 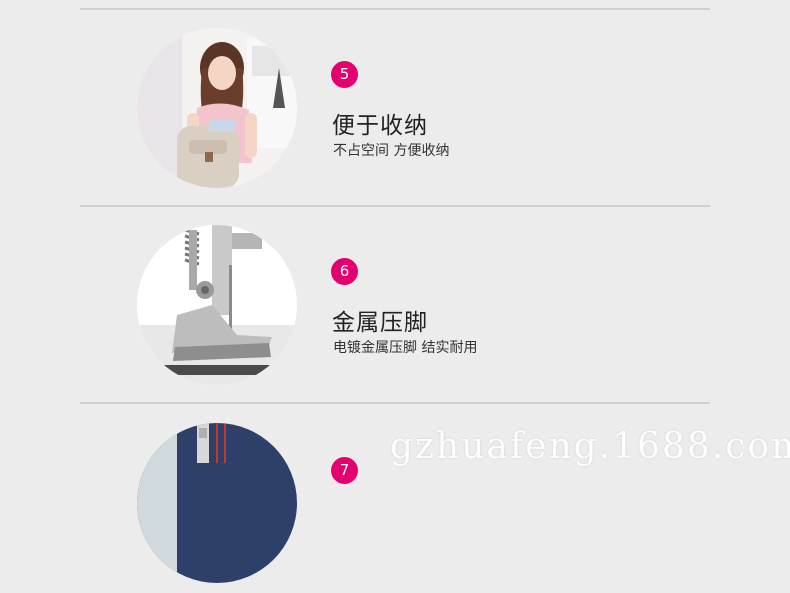 What do you see at coordinates (391, 151) in the screenshot?
I see `feature-subtitle: 不占空间 方便收纳` at bounding box center [391, 151].